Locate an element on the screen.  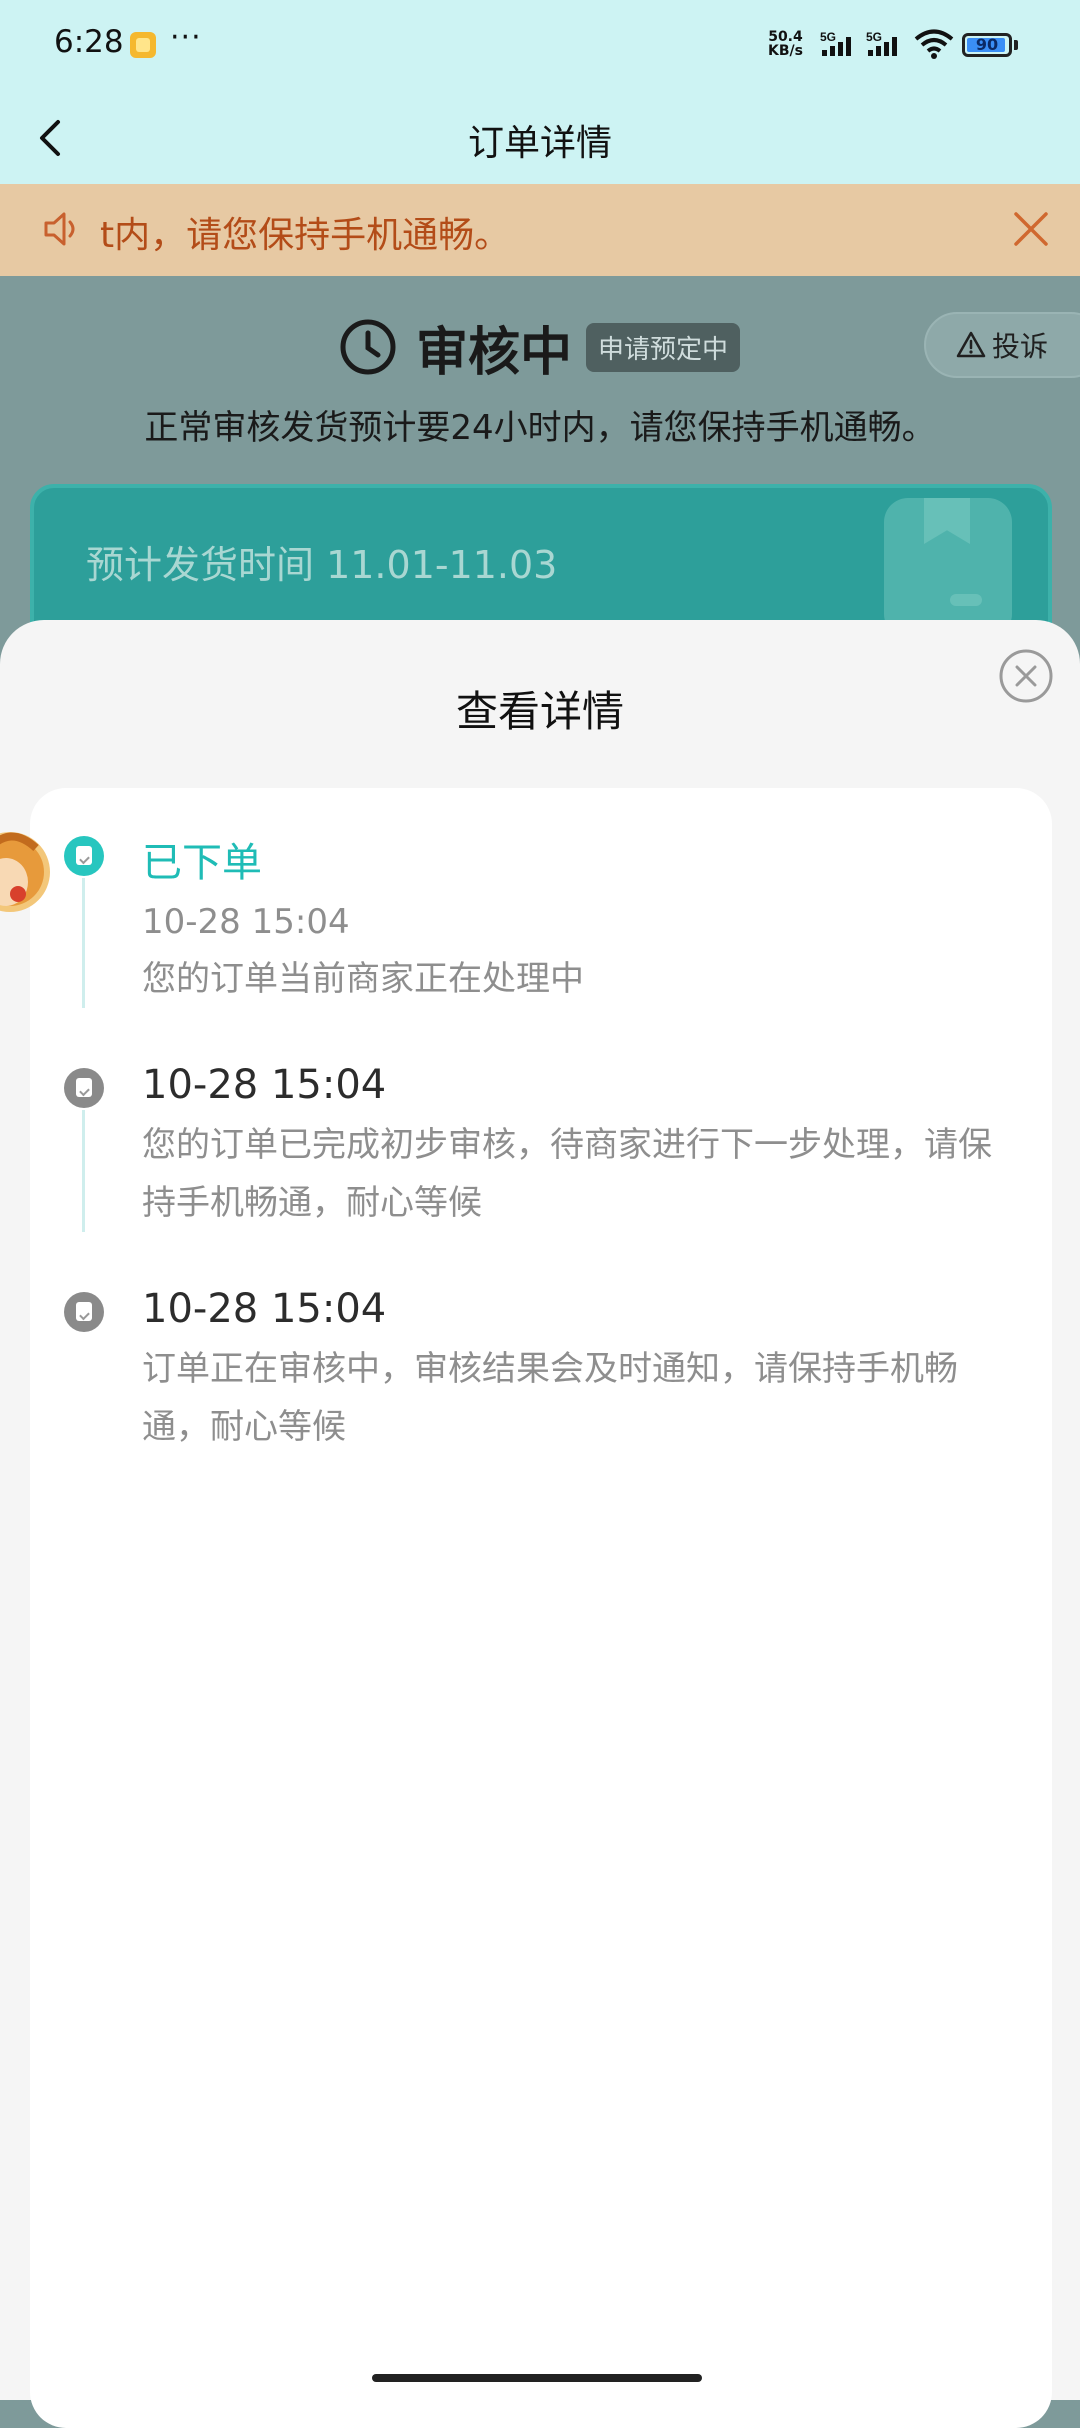
package-icon is located at coordinates (948, 568).